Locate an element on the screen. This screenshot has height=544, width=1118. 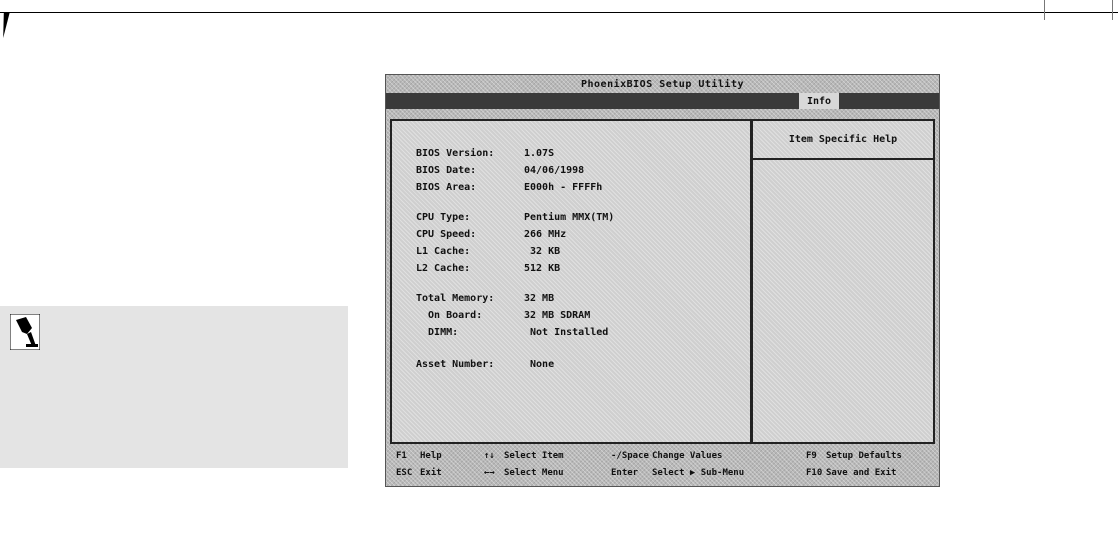
key-esc: ESC is located at coordinates (404, 473).